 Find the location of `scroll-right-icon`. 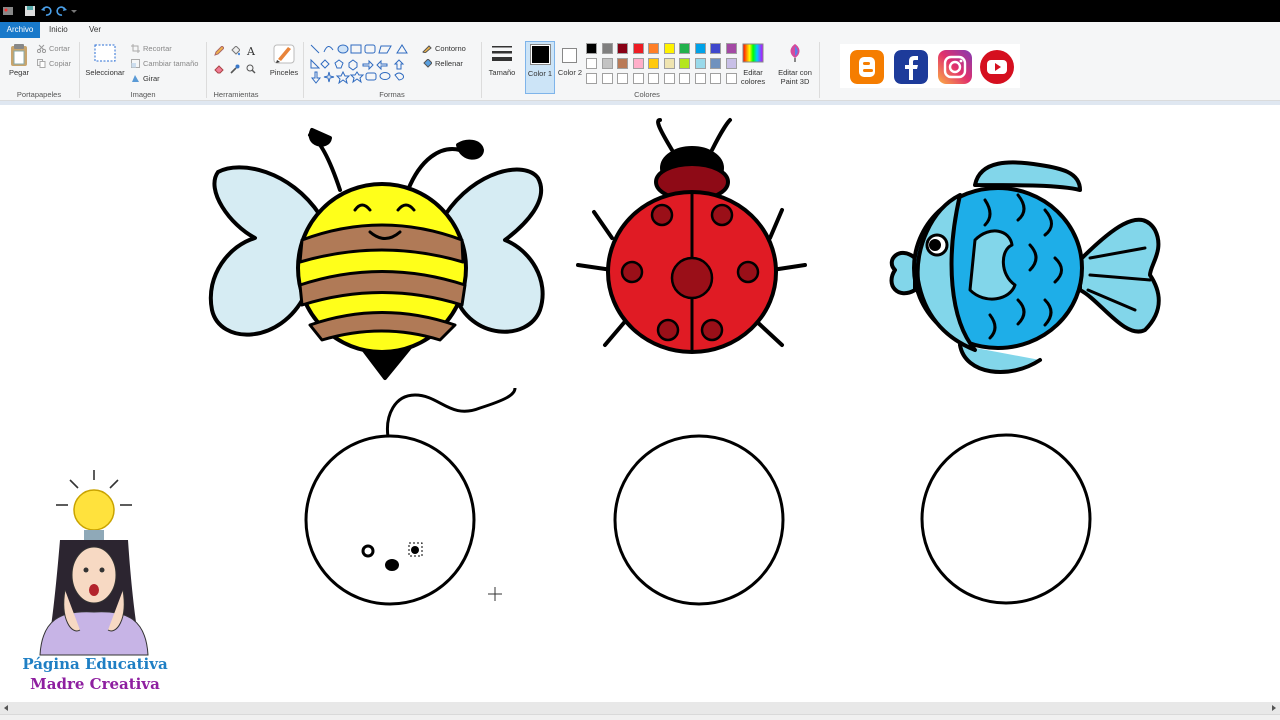

scroll-right-icon is located at coordinates (1274, 708).